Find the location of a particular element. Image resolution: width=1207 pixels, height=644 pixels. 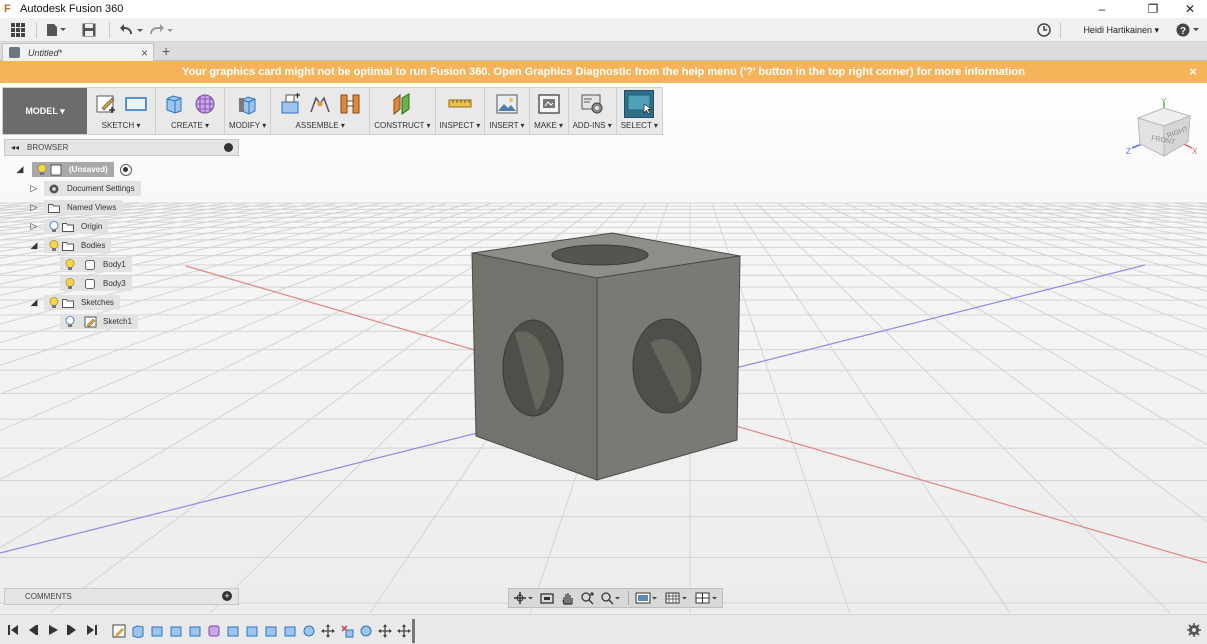

joint-icon is located at coordinates (320, 104).